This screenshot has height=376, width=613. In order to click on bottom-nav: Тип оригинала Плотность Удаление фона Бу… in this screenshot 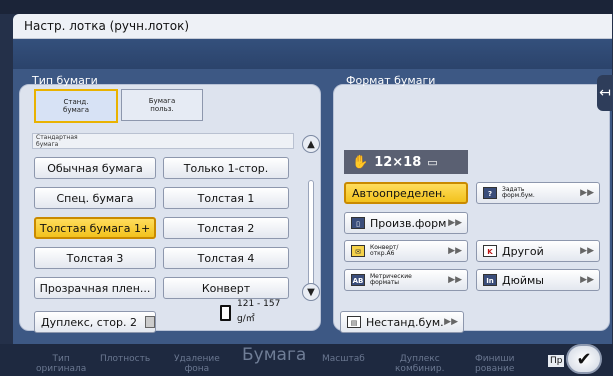, I will do `click(306, 360)`.